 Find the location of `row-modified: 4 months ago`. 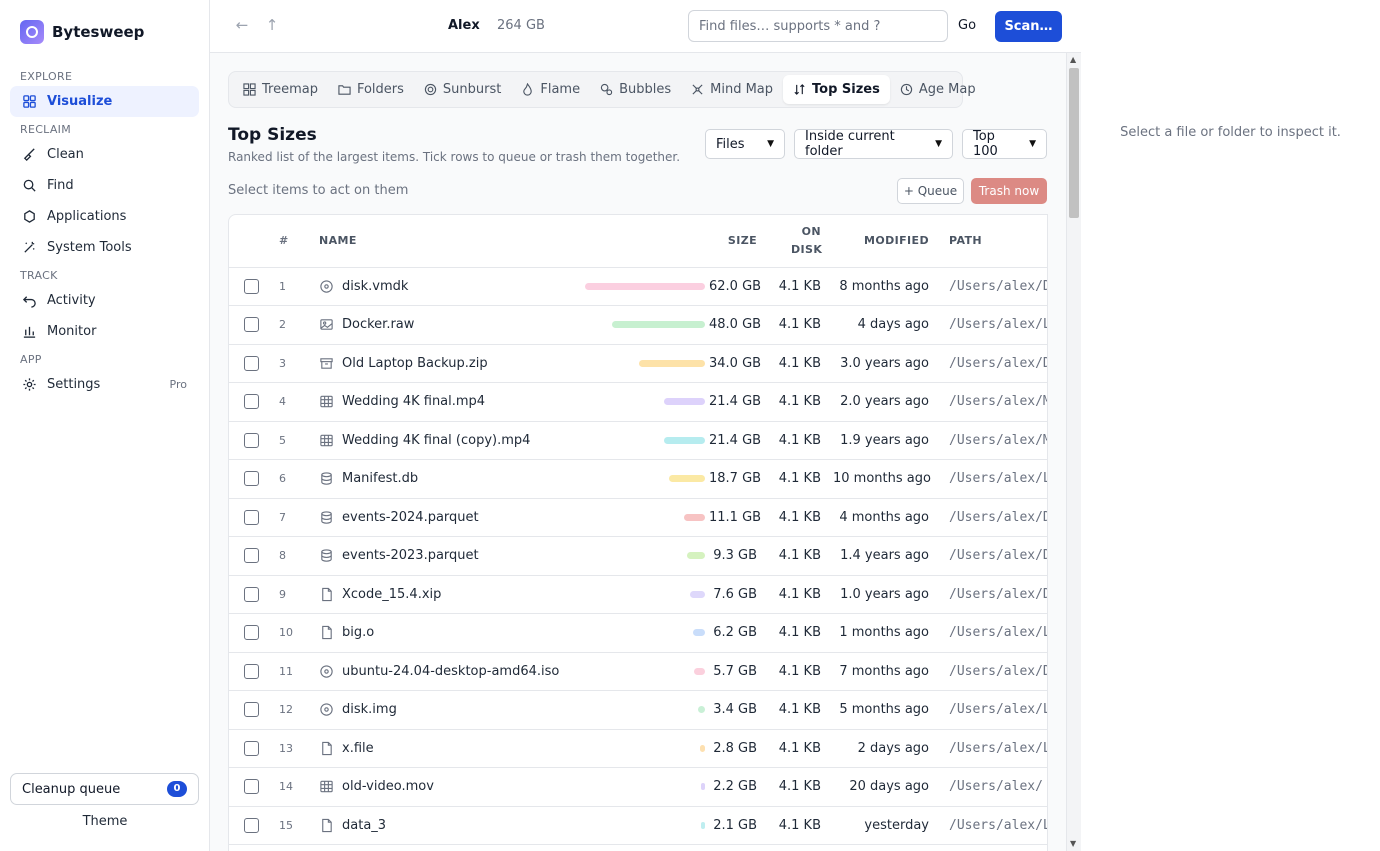

row-modified: 4 months ago is located at coordinates (881, 517).